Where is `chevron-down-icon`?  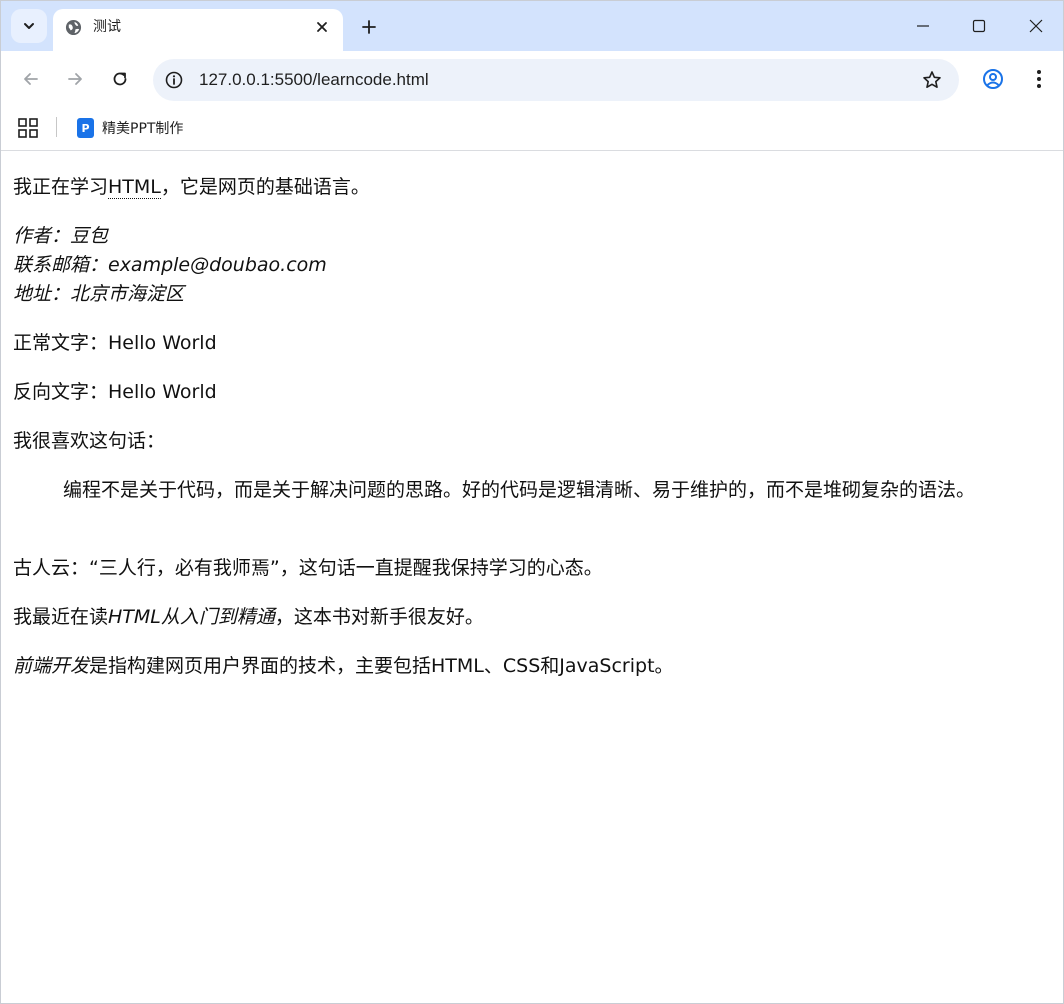
chevron-down-icon is located at coordinates (29, 26).